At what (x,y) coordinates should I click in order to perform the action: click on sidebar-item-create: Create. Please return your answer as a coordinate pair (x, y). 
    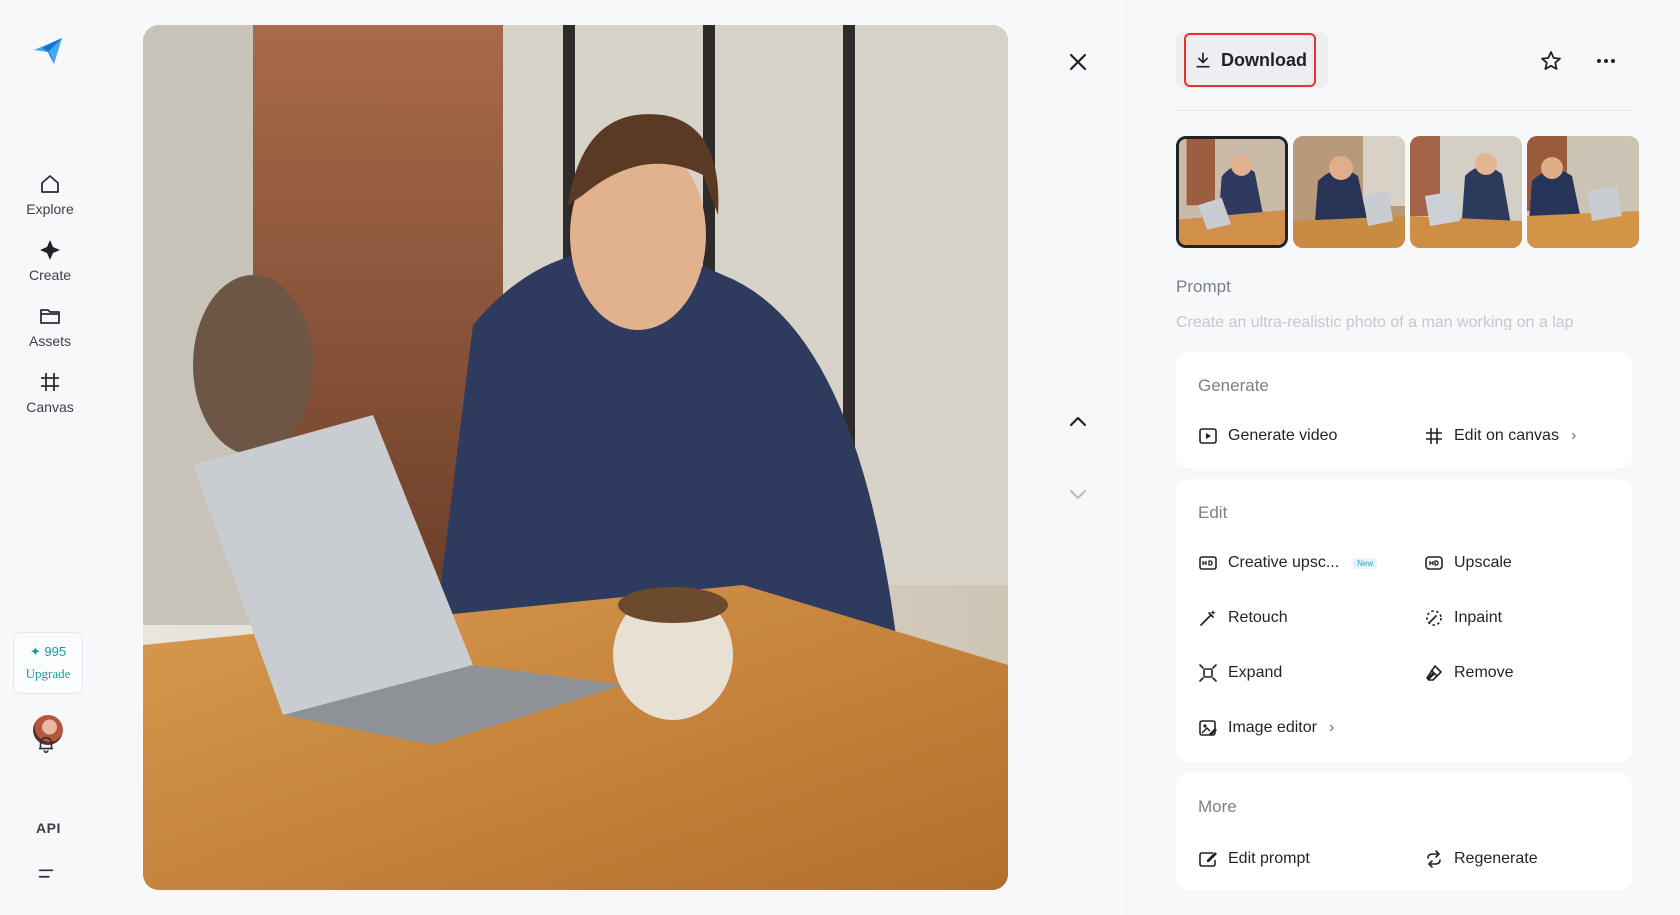
    Looking at the image, I should click on (50, 260).